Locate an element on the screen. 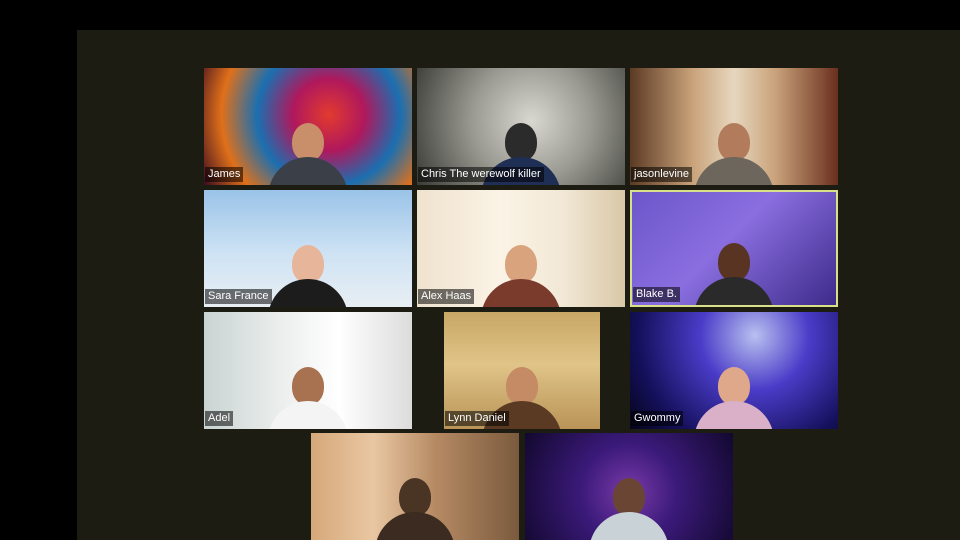 Image resolution: width=960 pixels, height=540 pixels. participant-name-label: Blake B. is located at coordinates (656, 294).